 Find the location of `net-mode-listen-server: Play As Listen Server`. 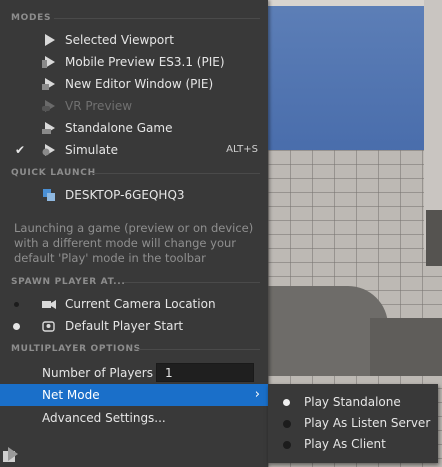

net-mode-listen-server: Play As Listen Server is located at coordinates (353, 423).